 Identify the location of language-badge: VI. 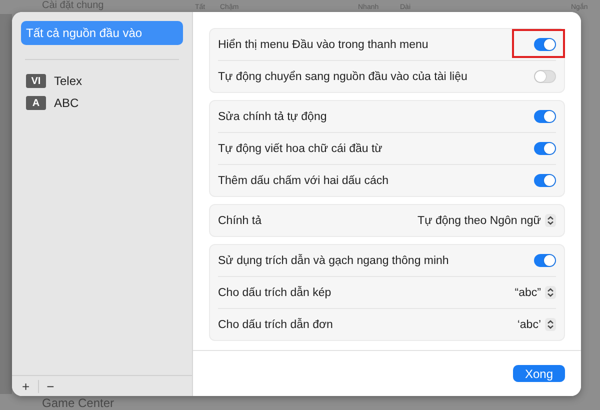
(36, 81).